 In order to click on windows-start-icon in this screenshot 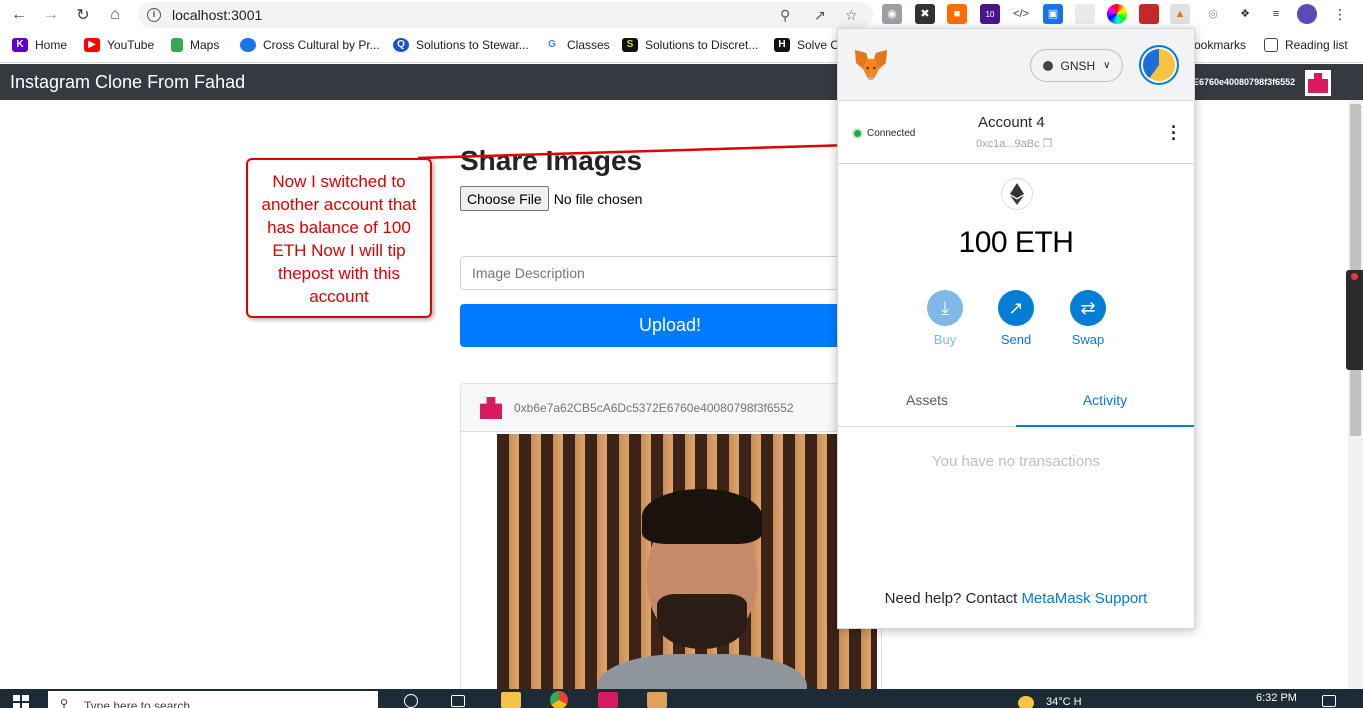, I will do `click(21, 701)`.